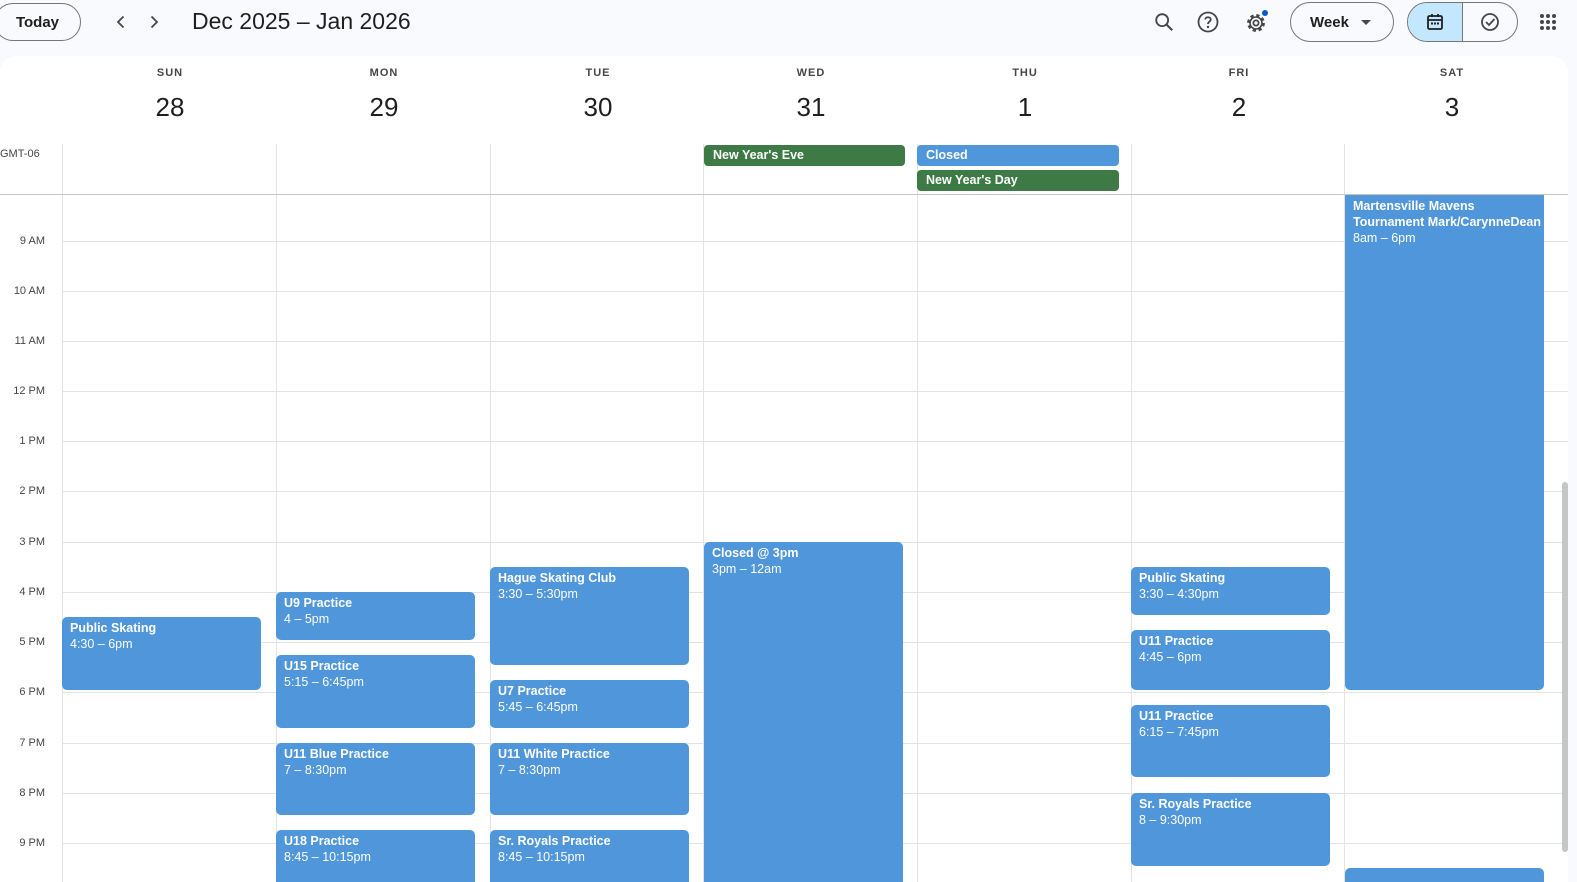  I want to click on day-name: MON, so click(384, 73).